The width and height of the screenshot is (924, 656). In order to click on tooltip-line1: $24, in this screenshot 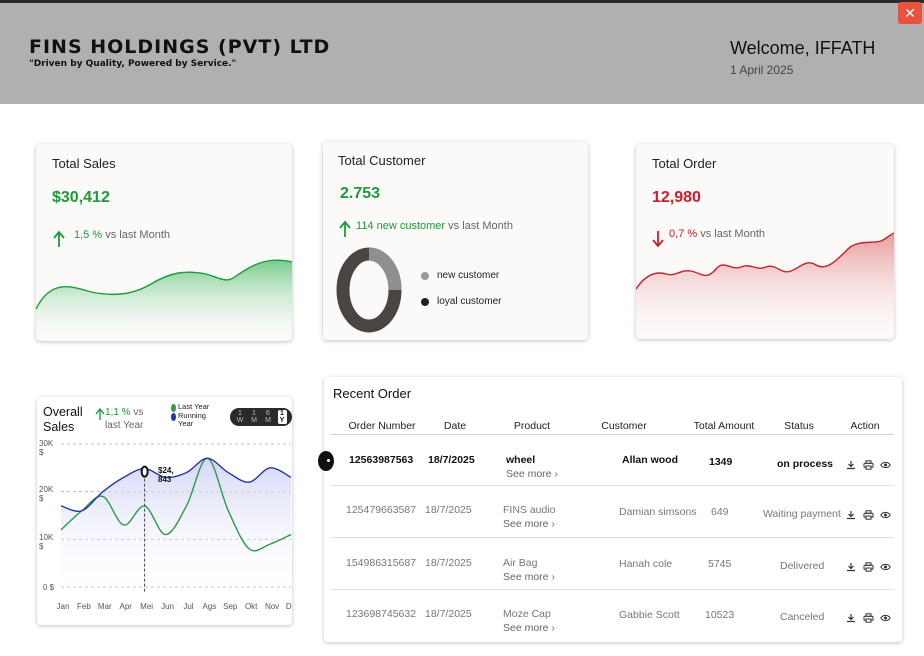, I will do `click(166, 470)`.